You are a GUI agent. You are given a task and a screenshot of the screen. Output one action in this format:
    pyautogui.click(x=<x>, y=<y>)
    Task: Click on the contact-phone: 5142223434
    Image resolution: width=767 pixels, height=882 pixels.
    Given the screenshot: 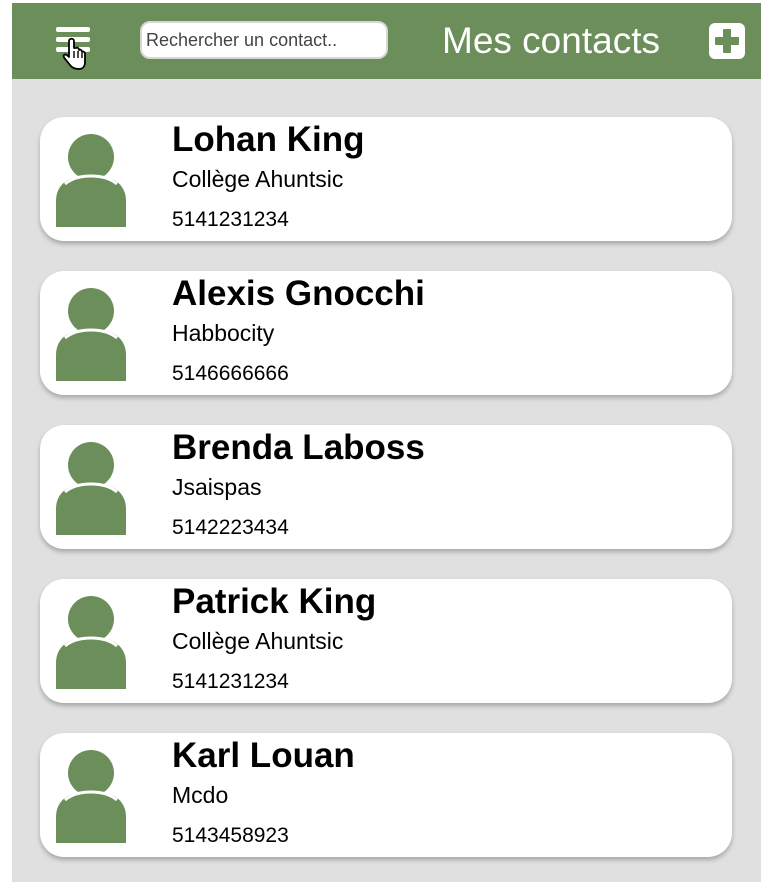 What is the action you would take?
    pyautogui.click(x=230, y=527)
    